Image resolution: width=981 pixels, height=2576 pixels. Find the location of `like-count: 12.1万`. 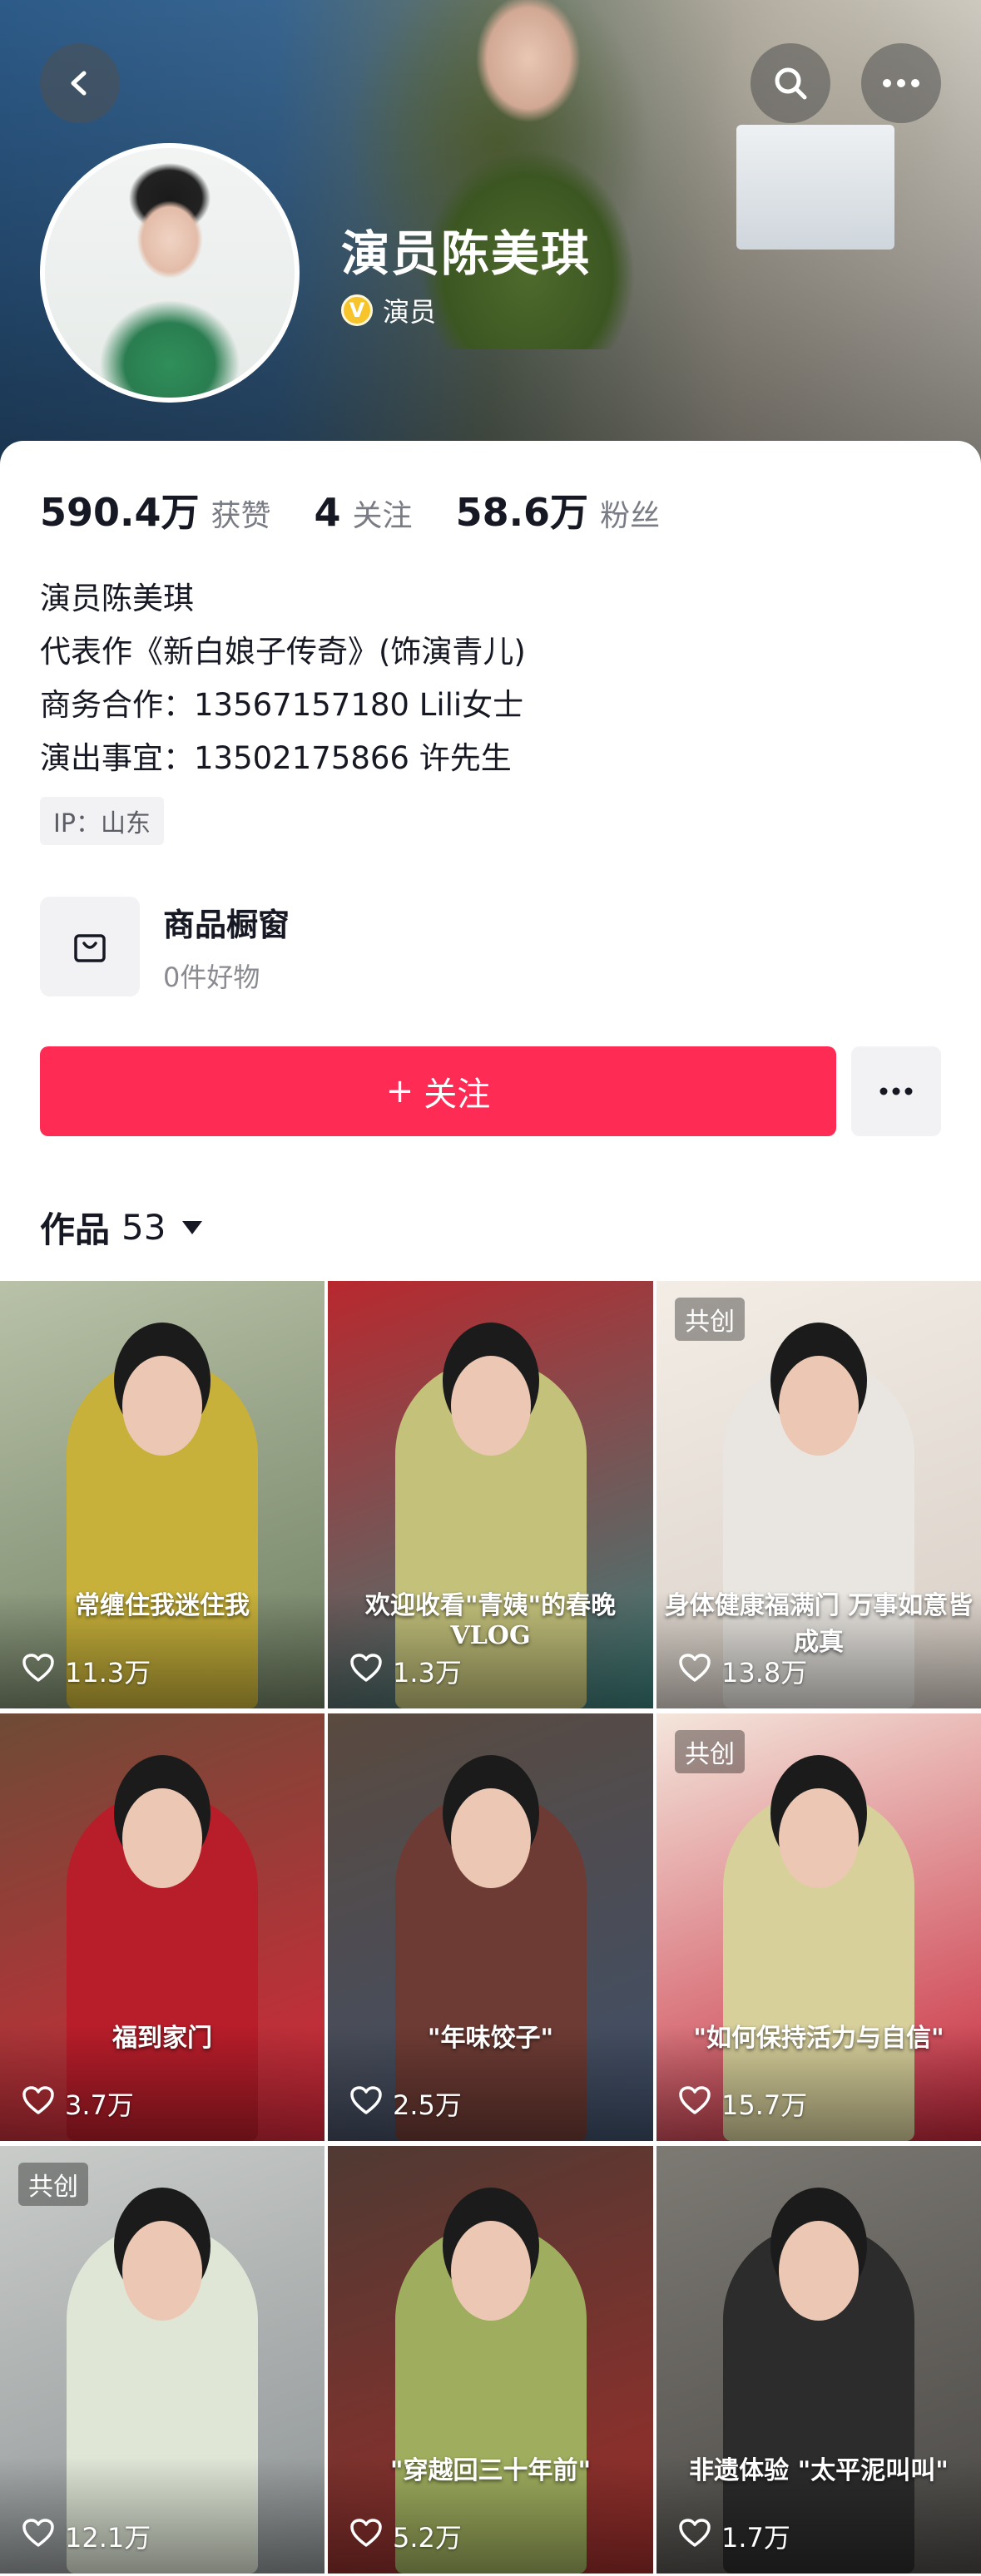

like-count: 12.1万 is located at coordinates (108, 2538).